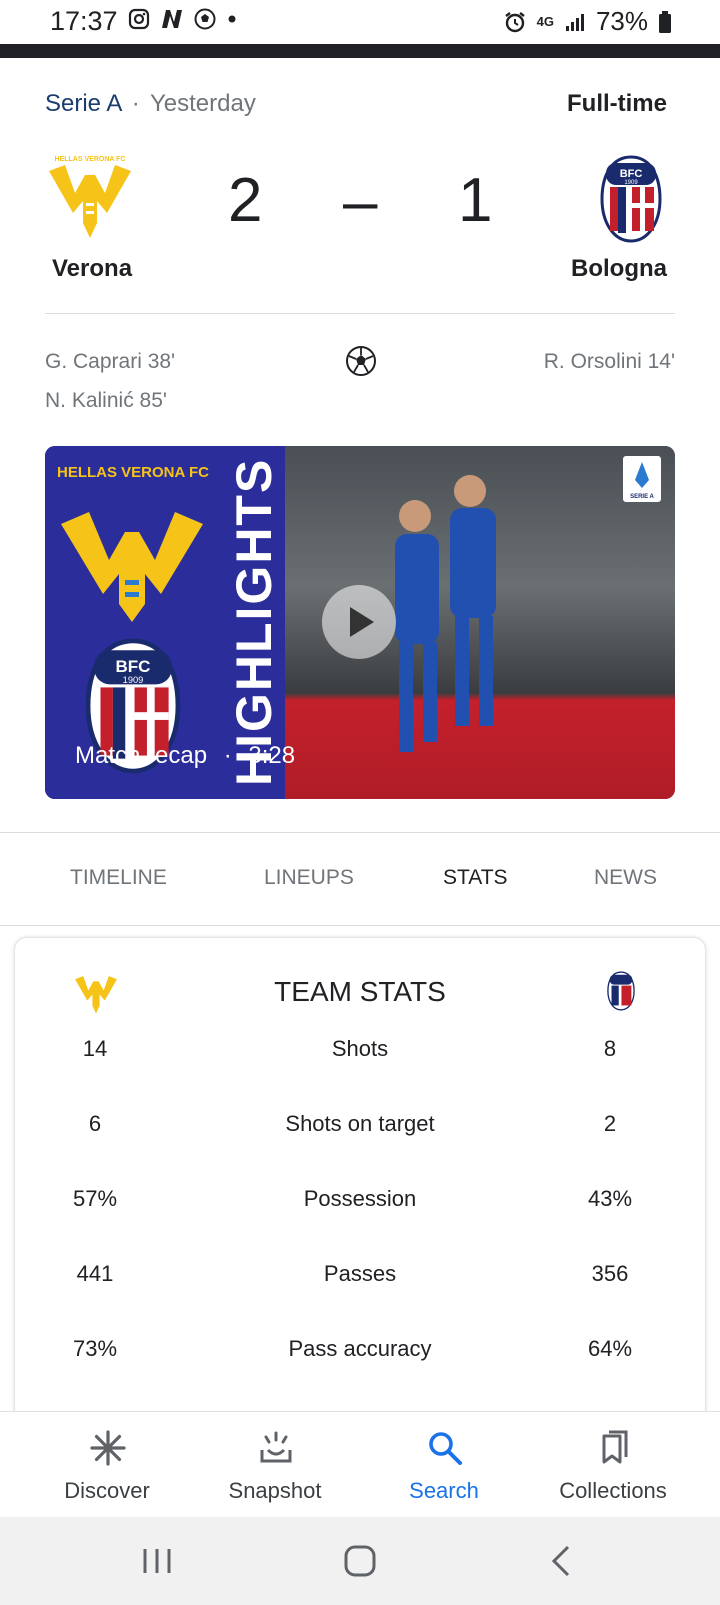 Image resolution: width=720 pixels, height=1605 pixels. What do you see at coordinates (254, 621) in the screenshot?
I see `highlights-overlay-text: HIGHLIGHTS` at bounding box center [254, 621].